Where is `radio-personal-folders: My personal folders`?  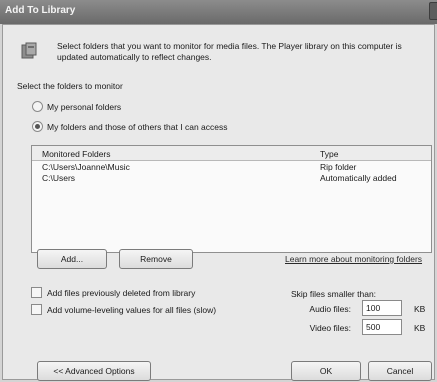 radio-personal-folders: My personal folders is located at coordinates (76, 106).